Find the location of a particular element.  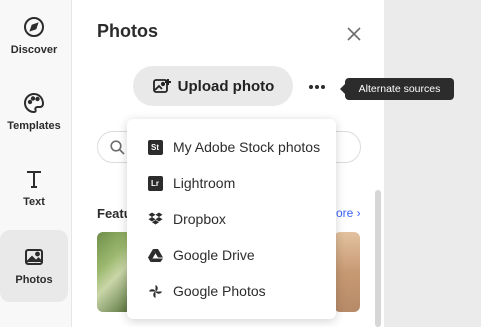

adobe-stock-icon: St is located at coordinates (155, 147).